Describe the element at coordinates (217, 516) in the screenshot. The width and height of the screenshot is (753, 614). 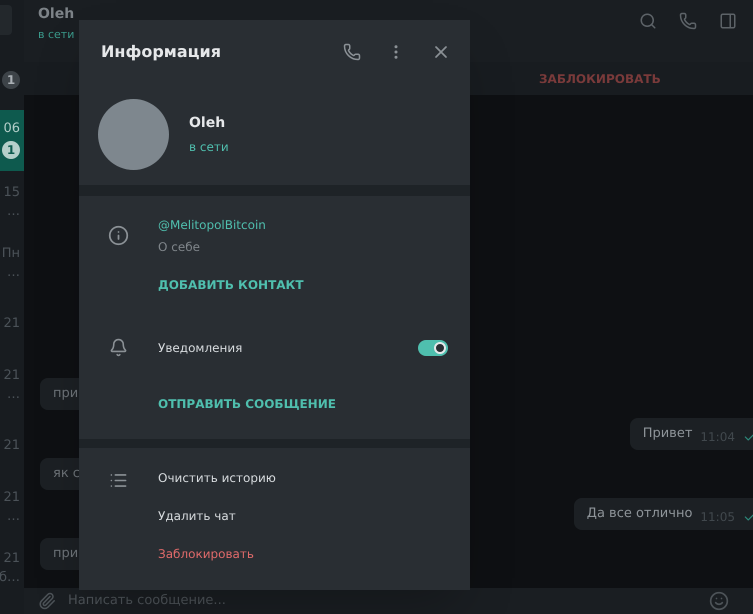
I see `menu-action: Удалить чат` at that location.